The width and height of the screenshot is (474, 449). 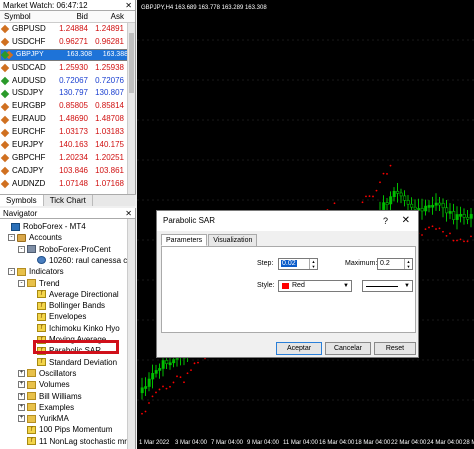 What do you see at coordinates (299, 348) in the screenshot?
I see `ok-button: Aceptar` at bounding box center [299, 348].